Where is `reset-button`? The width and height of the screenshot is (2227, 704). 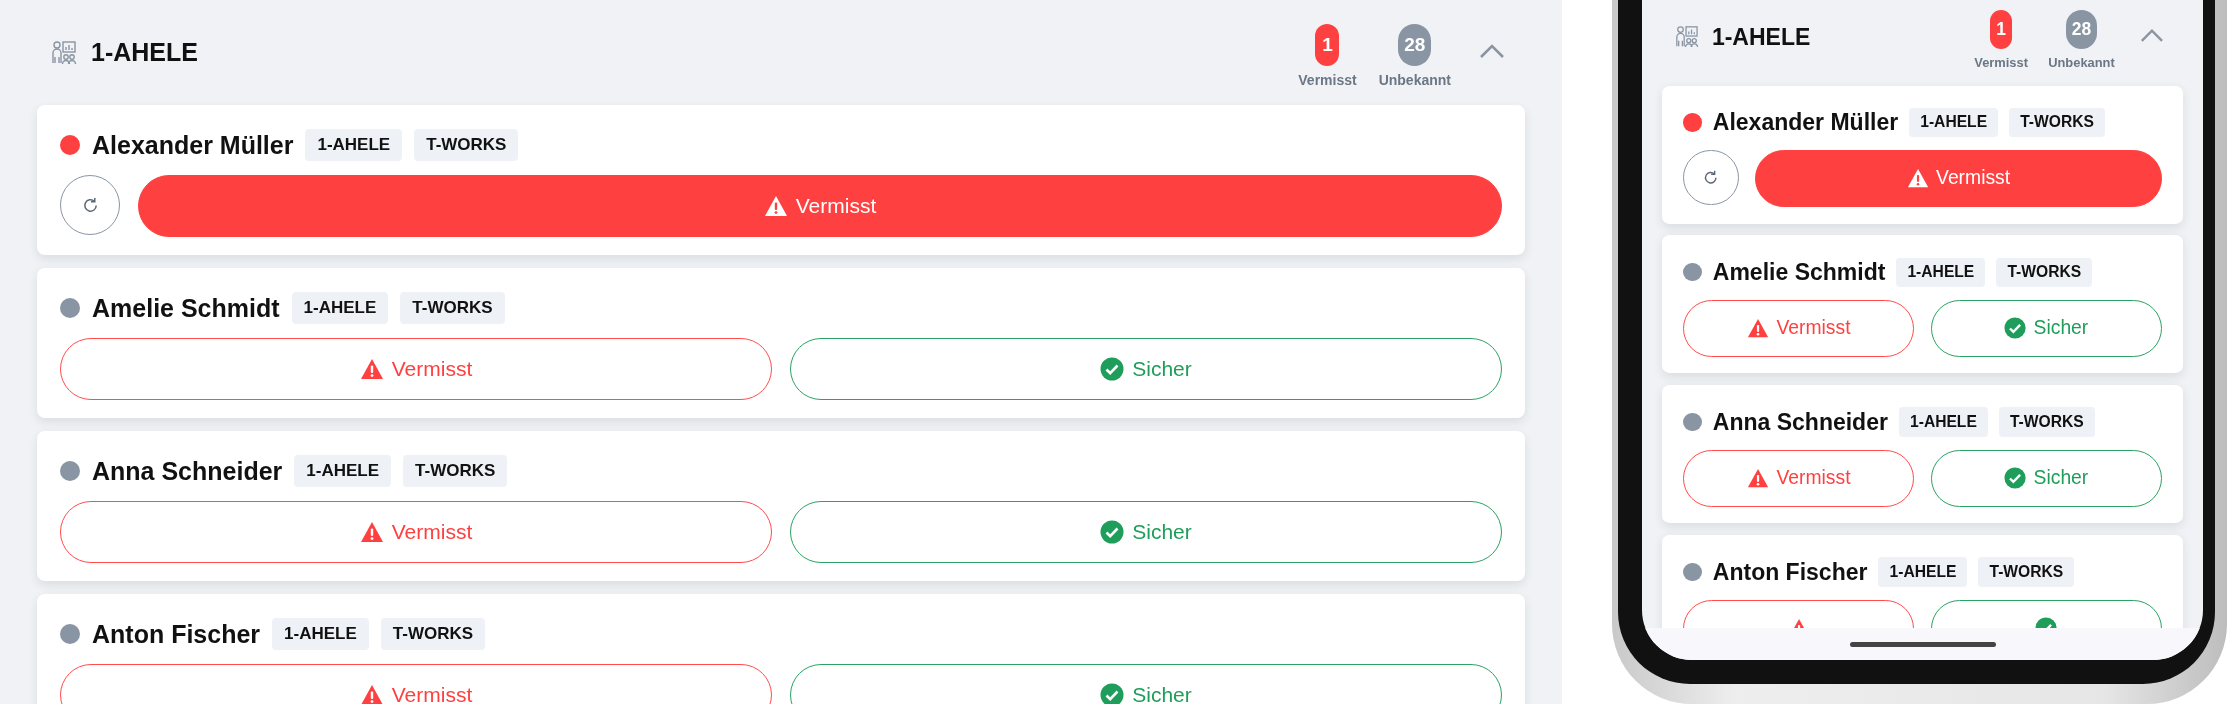 reset-button is located at coordinates (90, 205).